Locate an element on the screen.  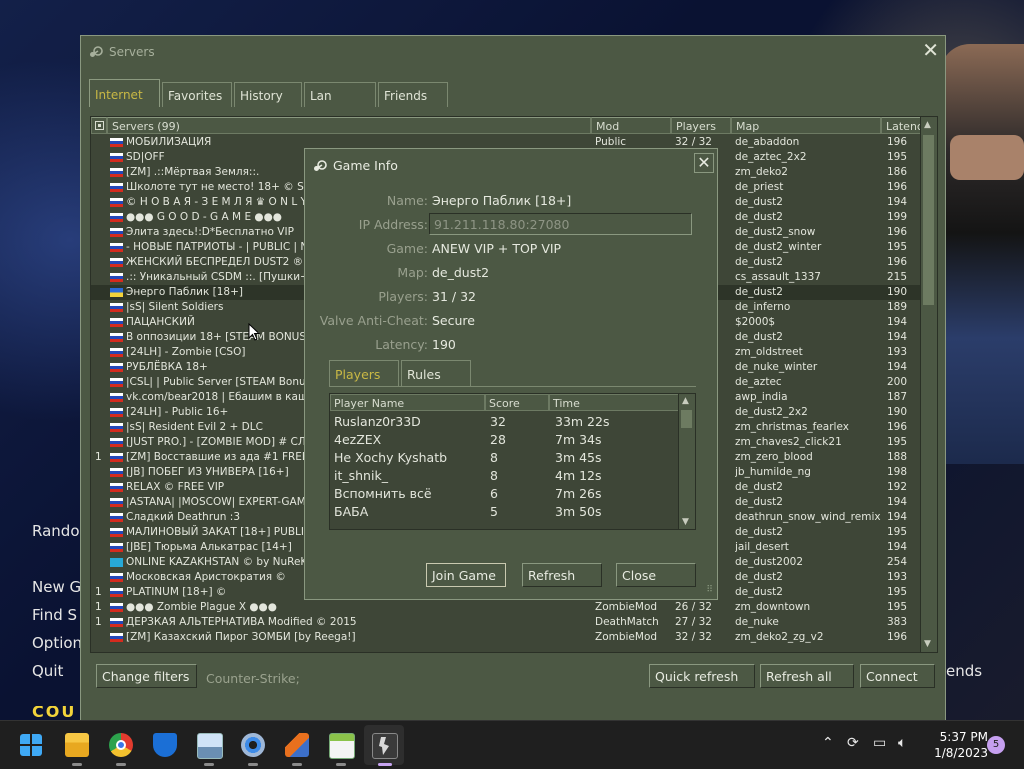
refresh-all-button: Refresh all is located at coordinates (807, 676).